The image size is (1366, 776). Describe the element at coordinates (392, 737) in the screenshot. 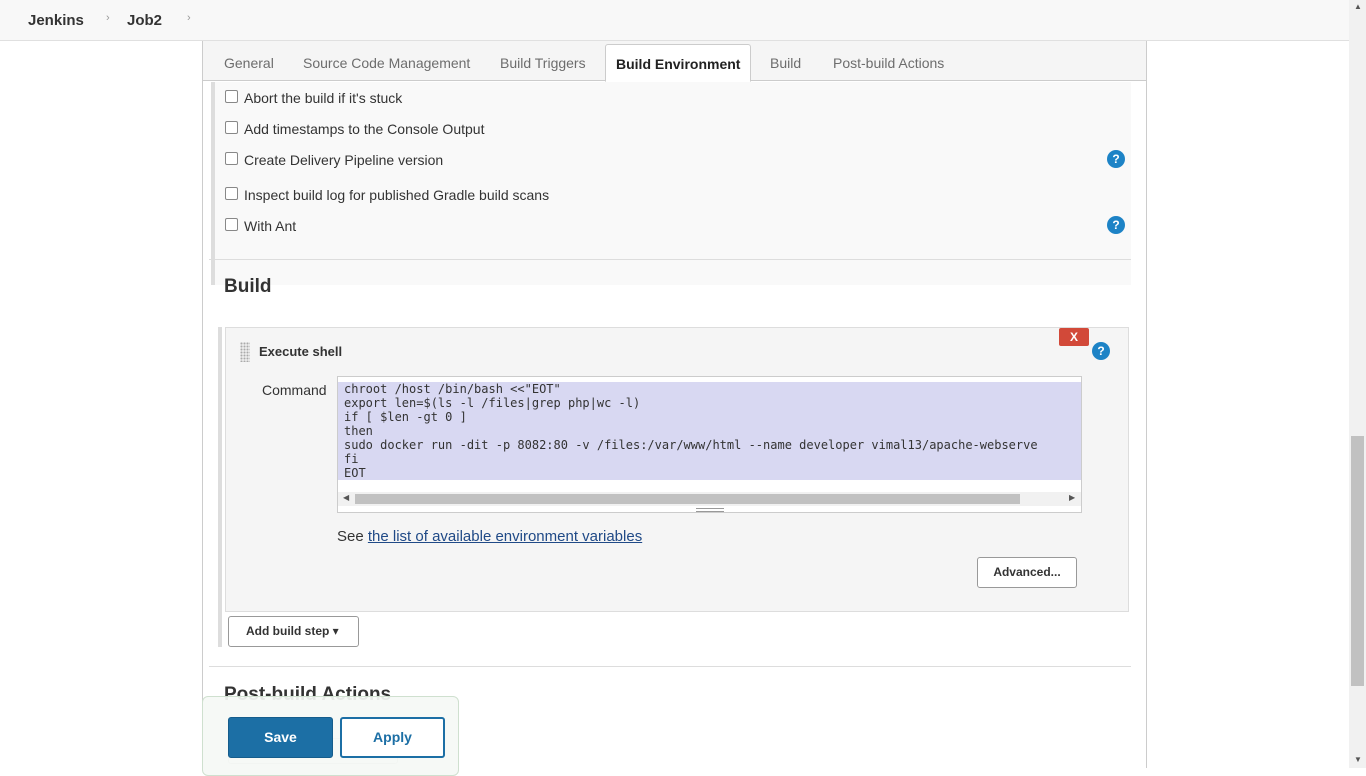

I see `apply-button: Apply` at that location.